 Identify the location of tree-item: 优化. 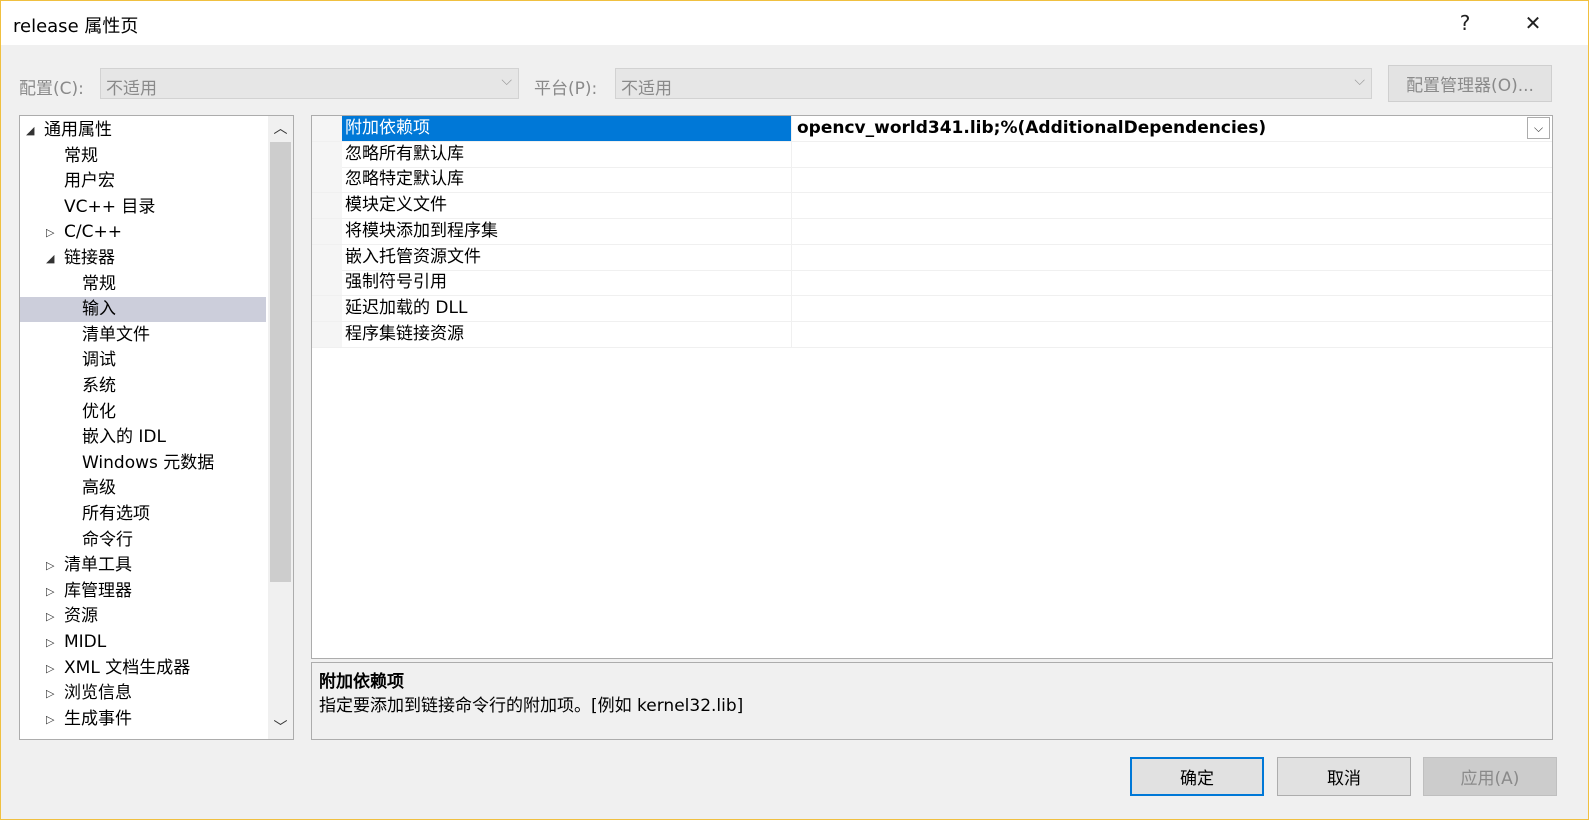
(143, 412).